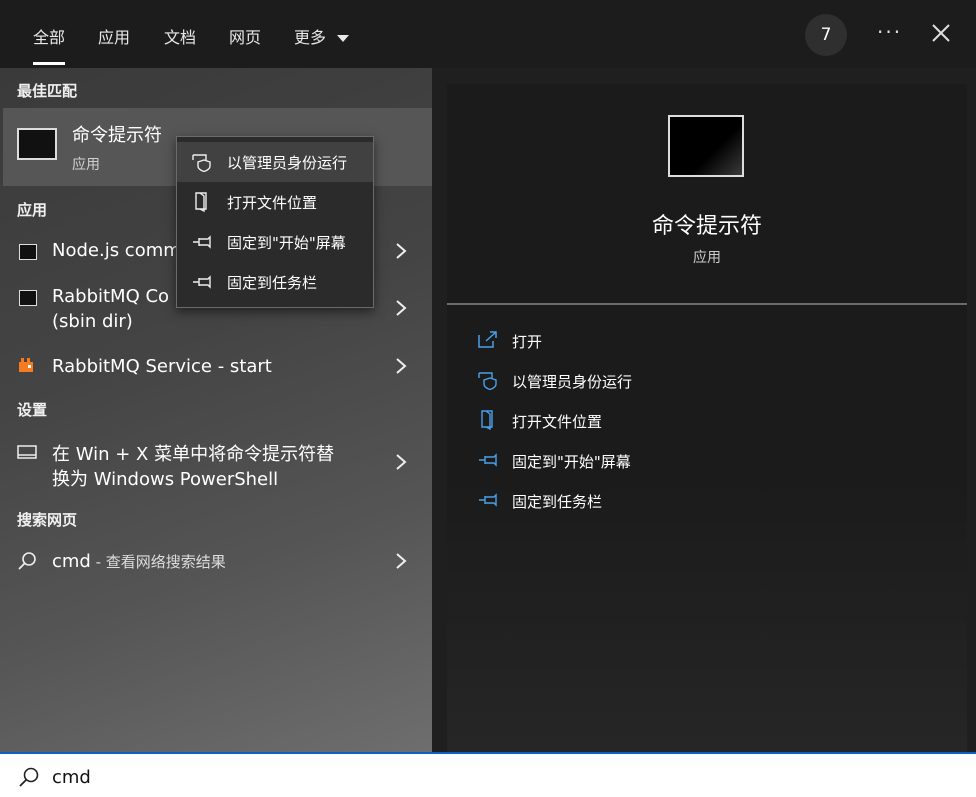 This screenshot has width=976, height=797. I want to click on section-best-match: 最佳匹配, so click(47, 91).